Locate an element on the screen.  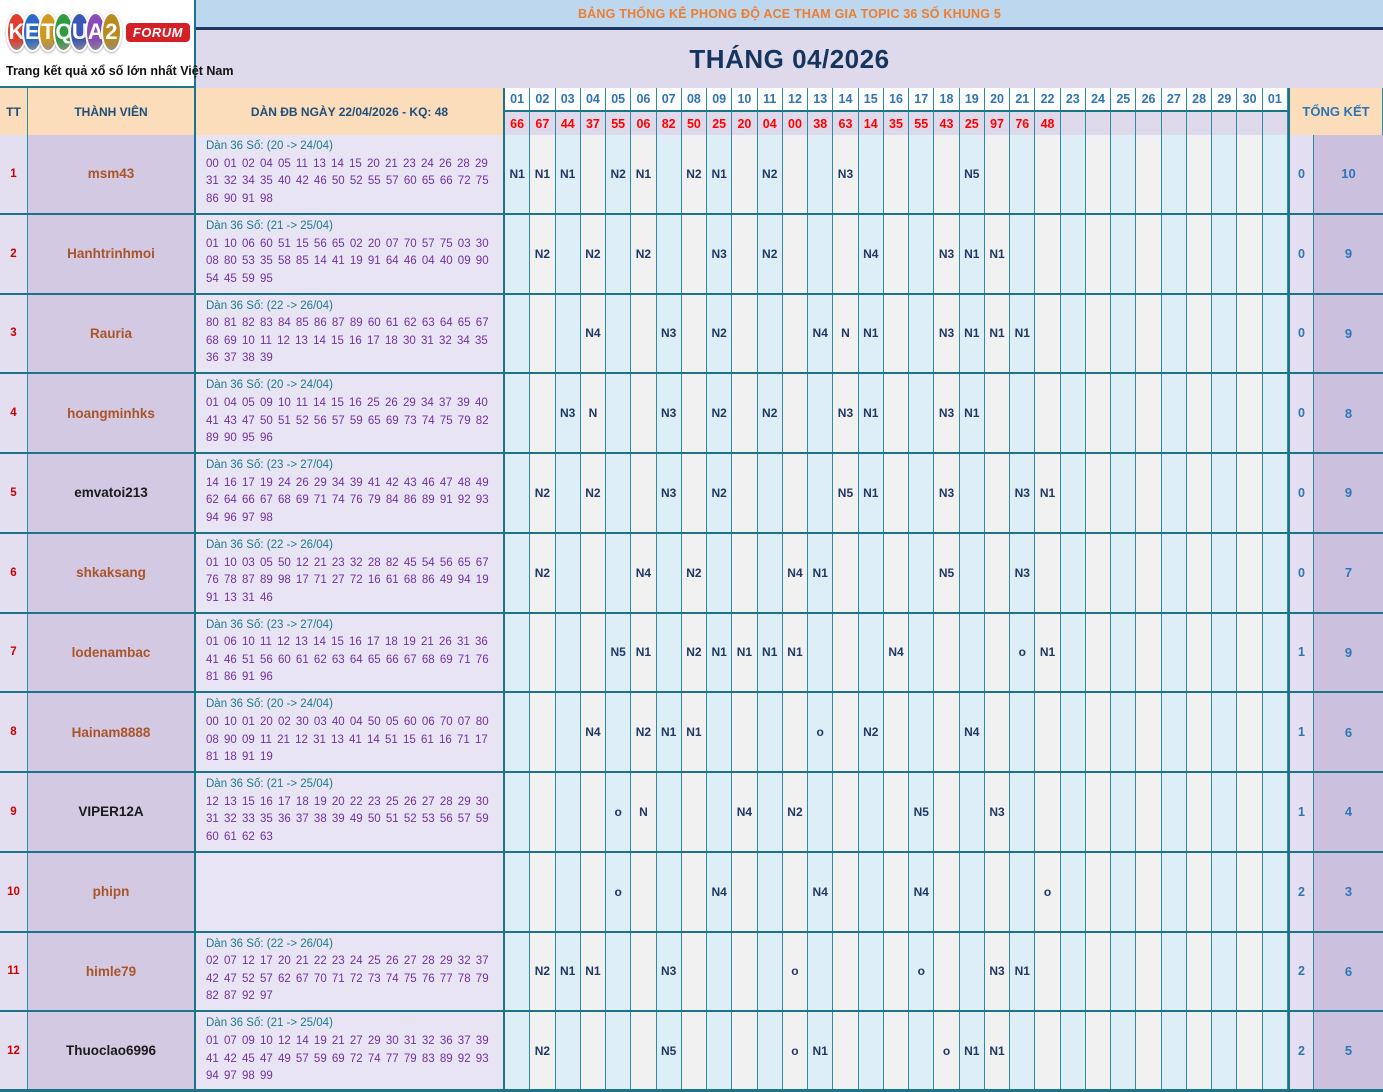
day-header-cell: 21 is located at coordinates (1023, 100).